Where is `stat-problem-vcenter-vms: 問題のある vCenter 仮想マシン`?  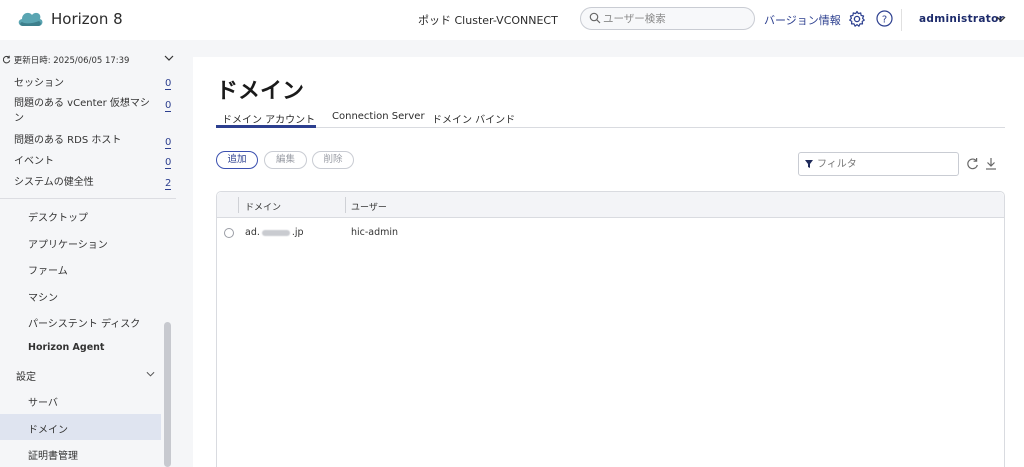 stat-problem-vcenter-vms: 問題のある vCenter 仮想マシン is located at coordinates (82, 111).